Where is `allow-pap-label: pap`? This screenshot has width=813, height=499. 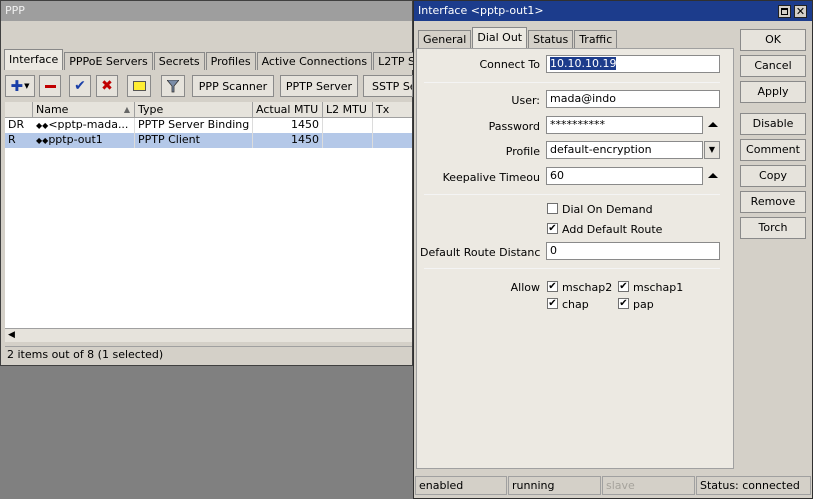 allow-pap-label: pap is located at coordinates (643, 304).